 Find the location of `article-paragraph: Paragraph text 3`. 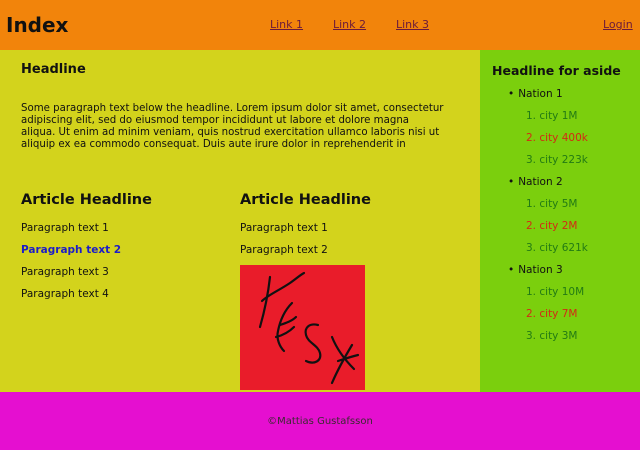

article-paragraph: Paragraph text 3 is located at coordinates (65, 272).